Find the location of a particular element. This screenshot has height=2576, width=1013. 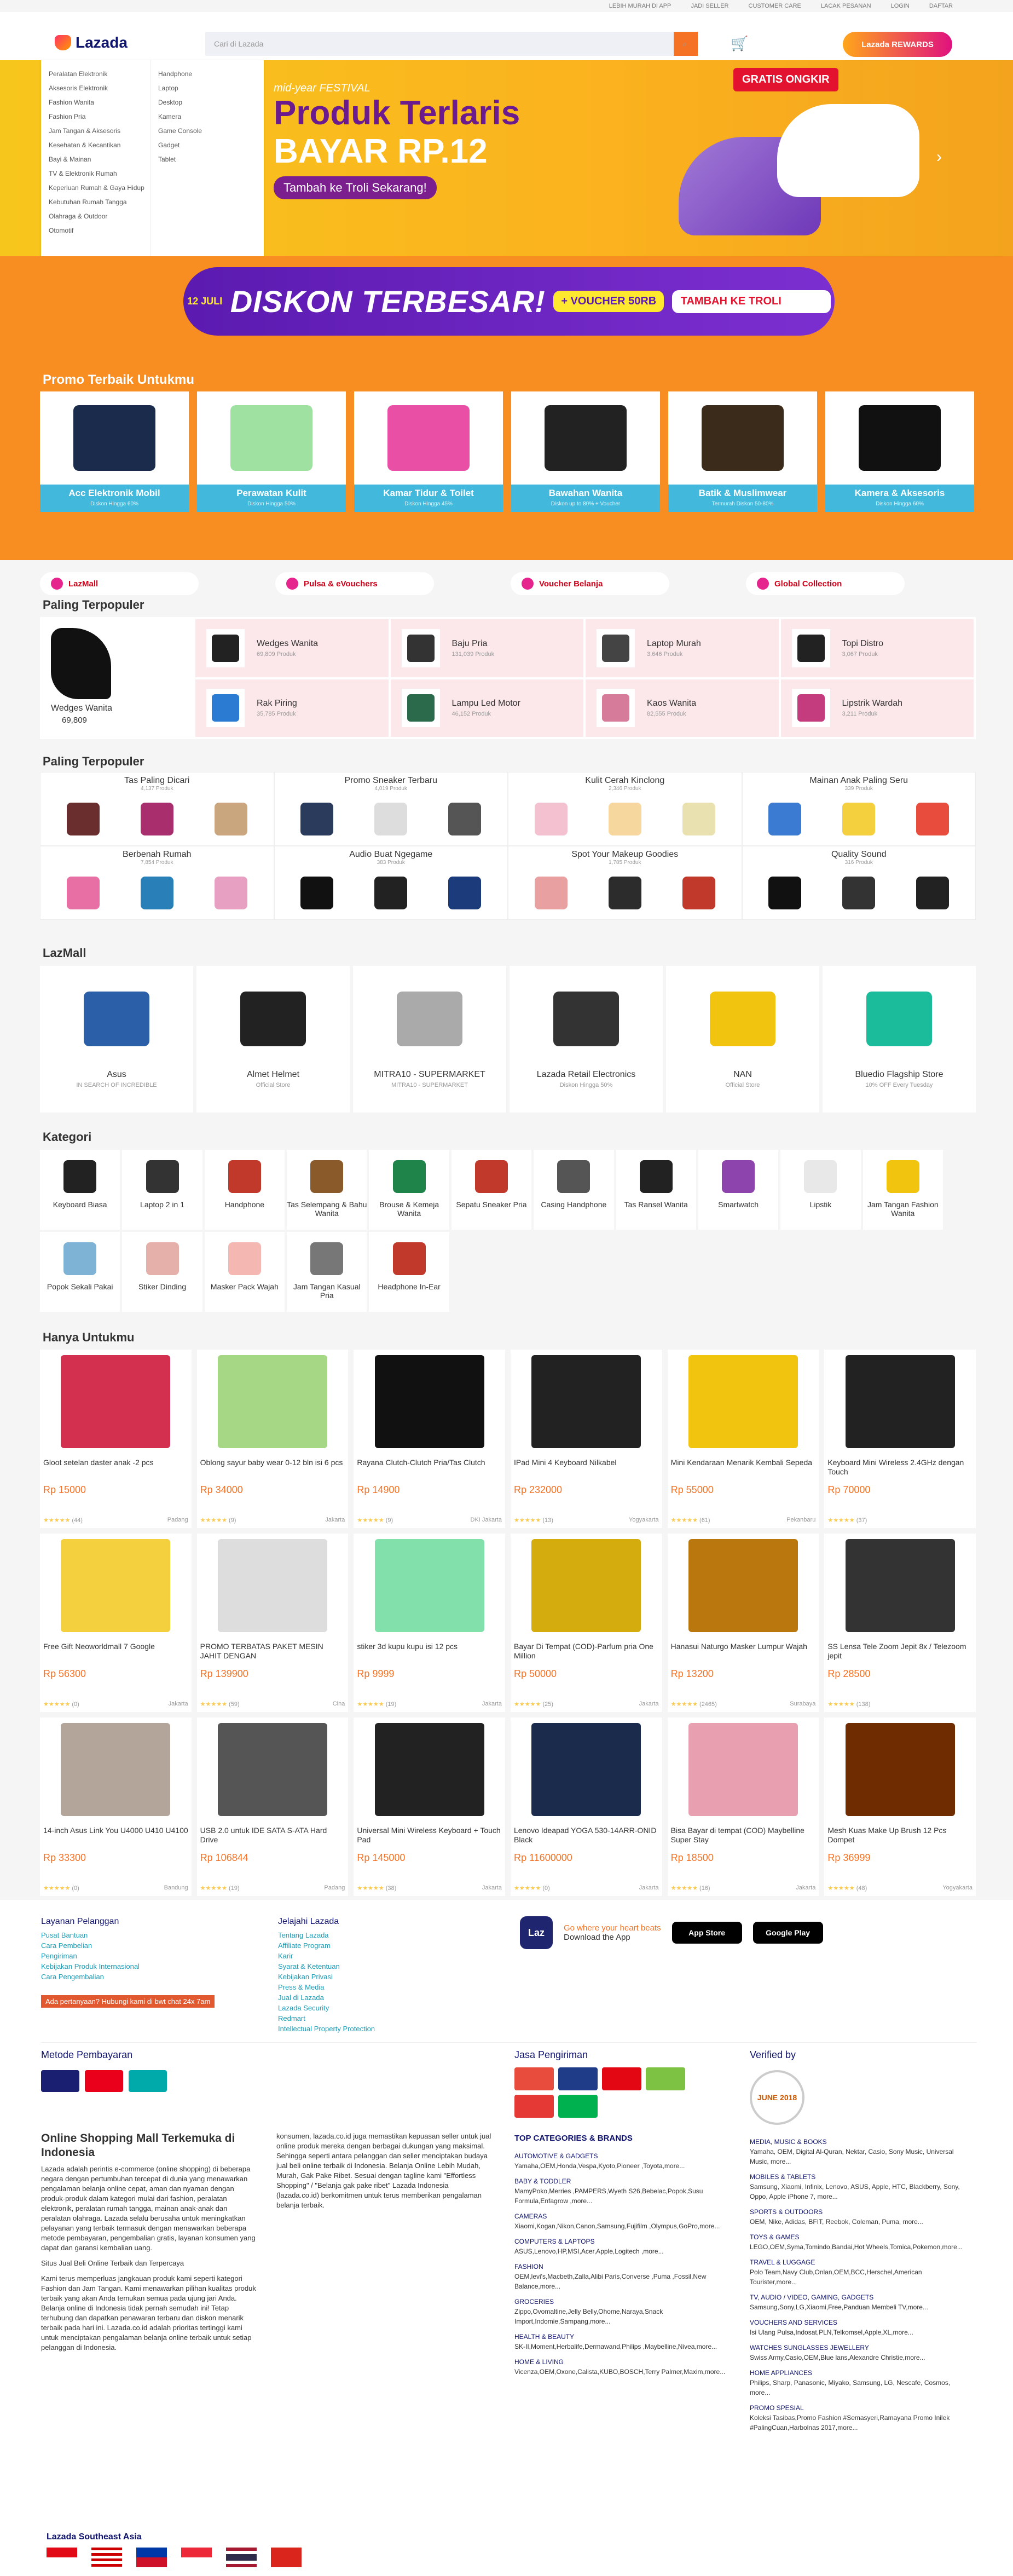

category-tile: Laptop 2 in 1 is located at coordinates (162, 1190).